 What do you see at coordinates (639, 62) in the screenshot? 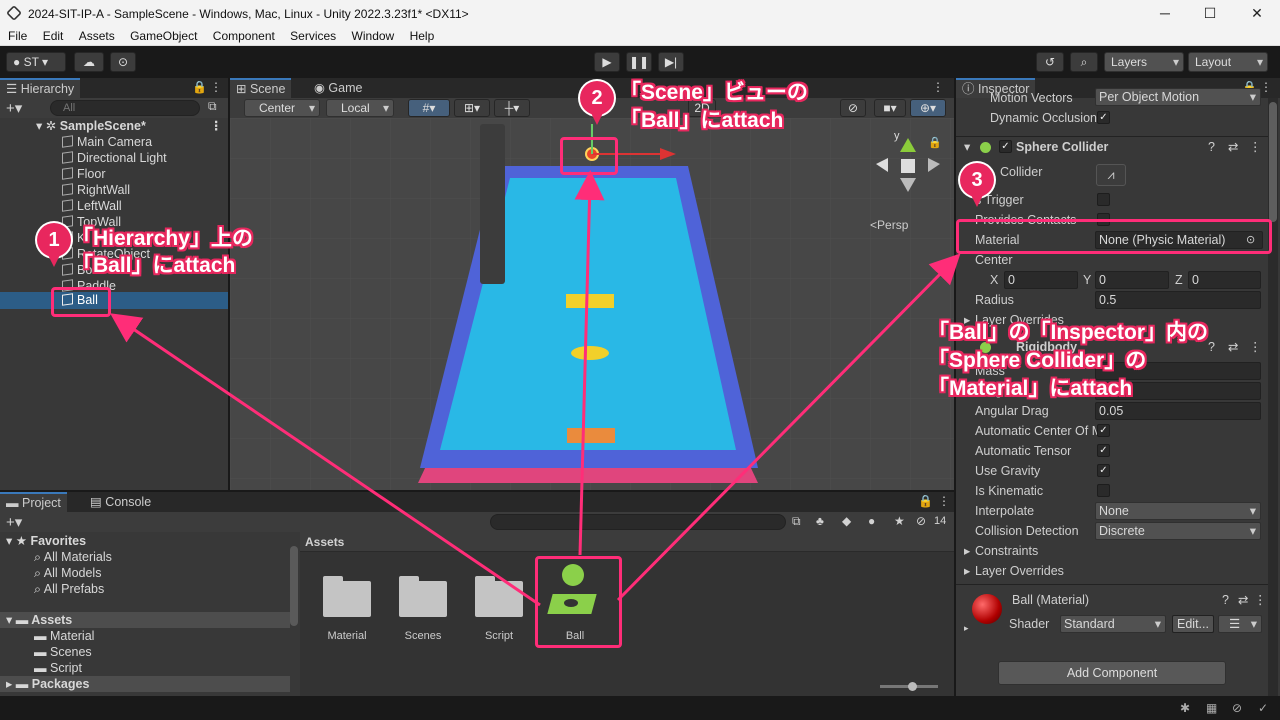
I see `pause-button: ❚❚` at bounding box center [639, 62].